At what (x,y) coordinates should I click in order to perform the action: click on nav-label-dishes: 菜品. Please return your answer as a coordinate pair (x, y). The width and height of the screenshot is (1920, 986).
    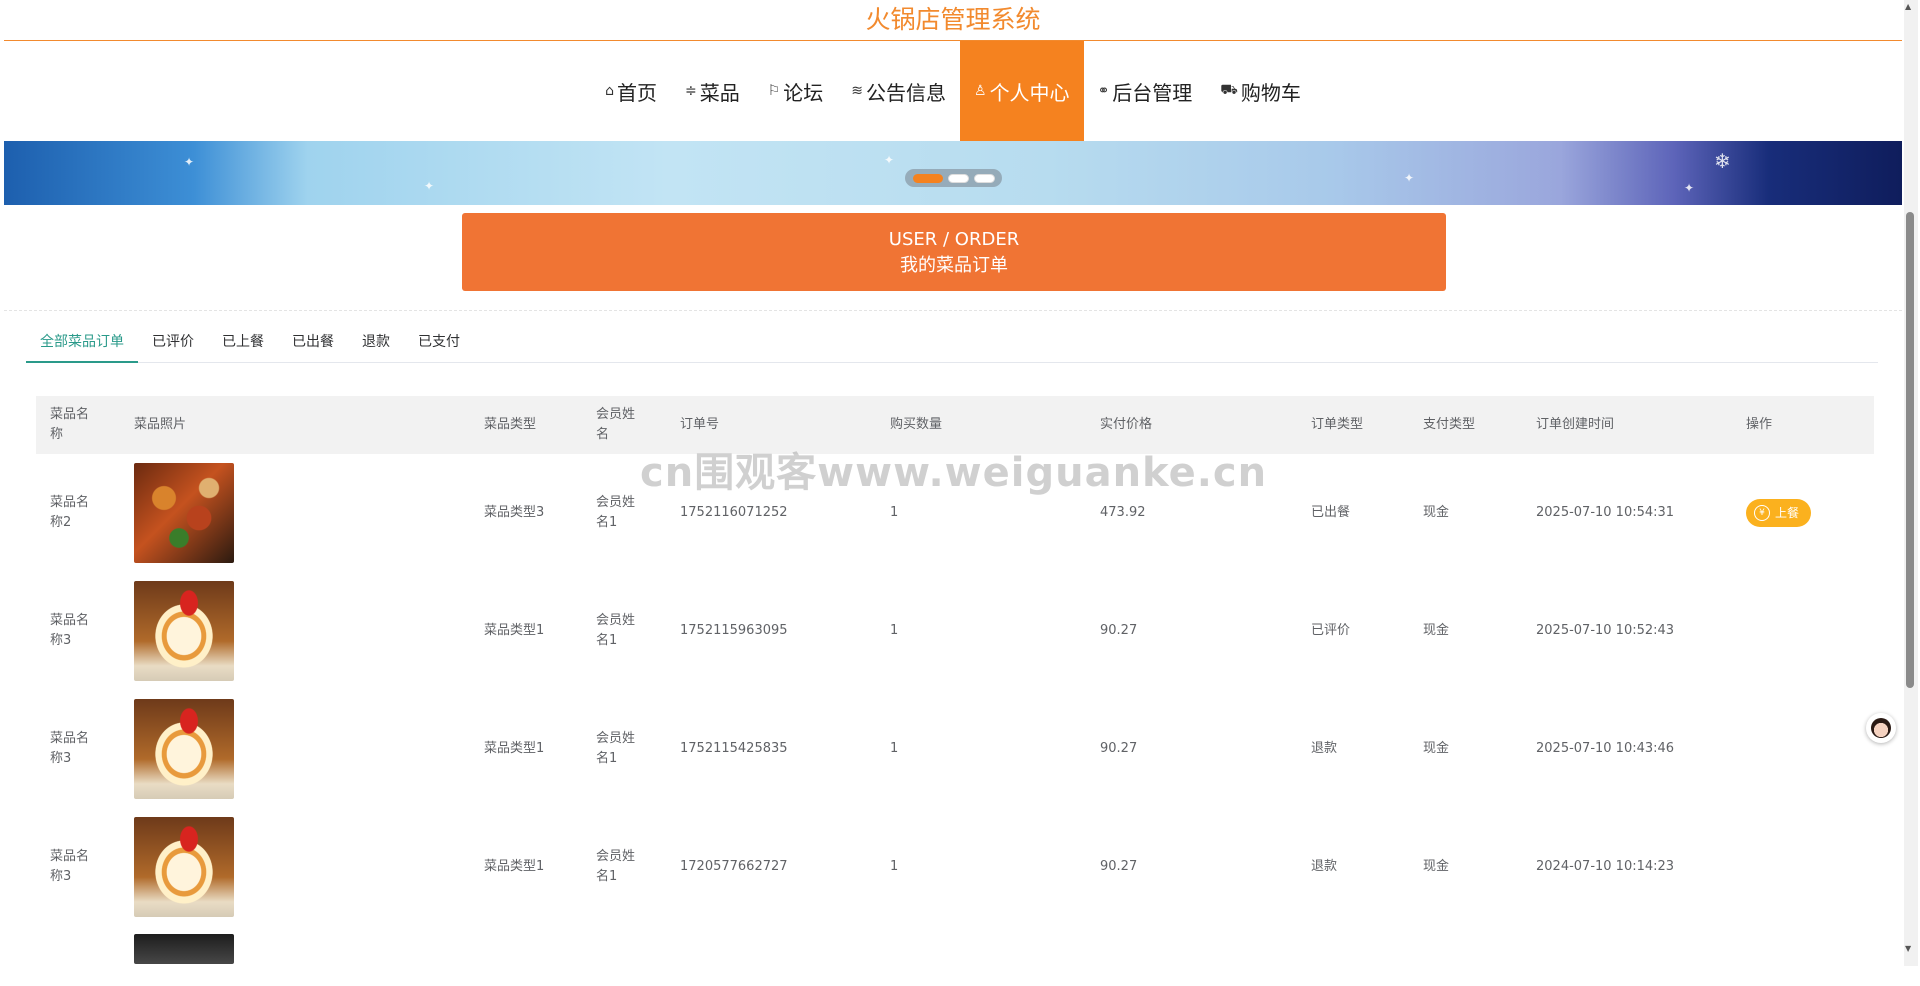
    Looking at the image, I should click on (719, 92).